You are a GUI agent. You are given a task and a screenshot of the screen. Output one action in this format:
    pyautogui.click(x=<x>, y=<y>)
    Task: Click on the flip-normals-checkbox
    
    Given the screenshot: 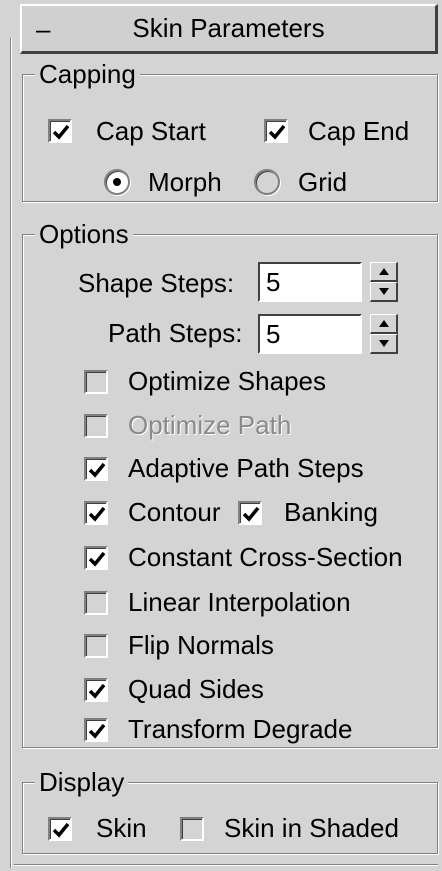 What is the action you would take?
    pyautogui.click(x=96, y=646)
    